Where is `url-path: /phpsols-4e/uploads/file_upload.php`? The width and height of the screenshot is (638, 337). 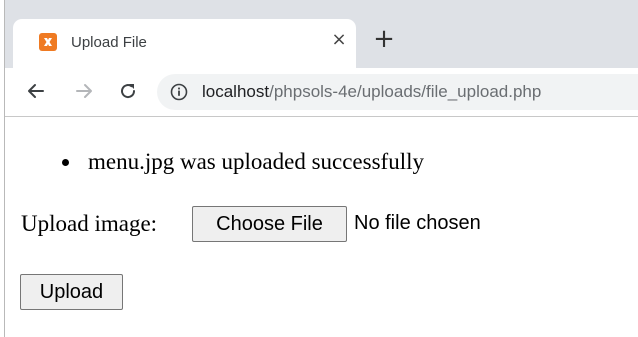 url-path: /phpsols-4e/uploads/file_upload.php is located at coordinates (405, 91).